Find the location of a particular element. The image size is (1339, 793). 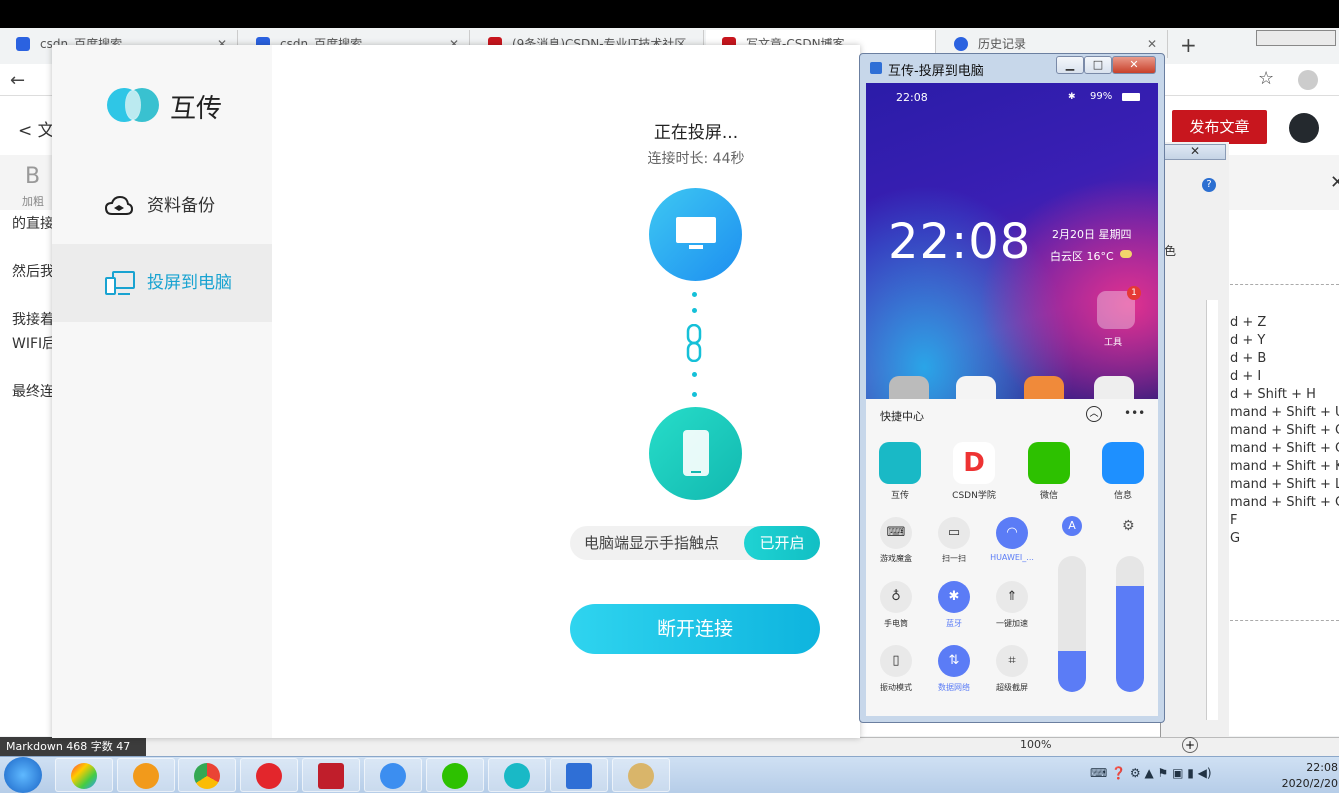

netease-music-icon is located at coordinates (269, 776).